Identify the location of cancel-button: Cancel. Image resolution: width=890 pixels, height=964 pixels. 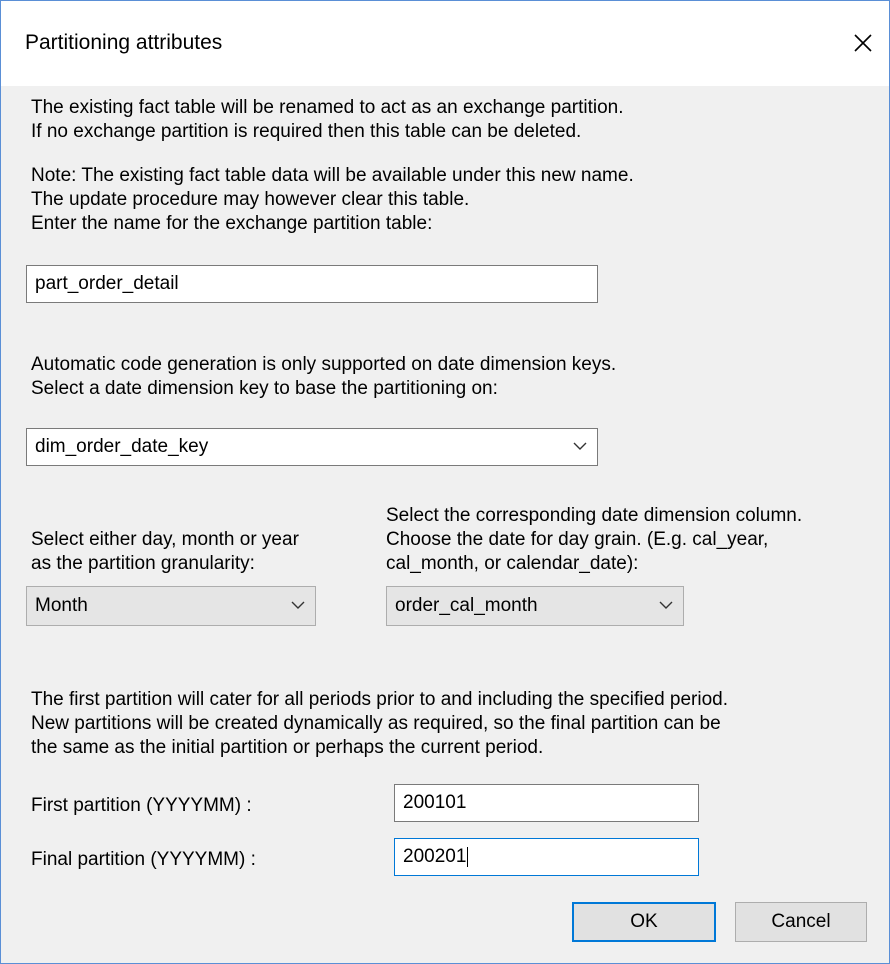
(801, 922).